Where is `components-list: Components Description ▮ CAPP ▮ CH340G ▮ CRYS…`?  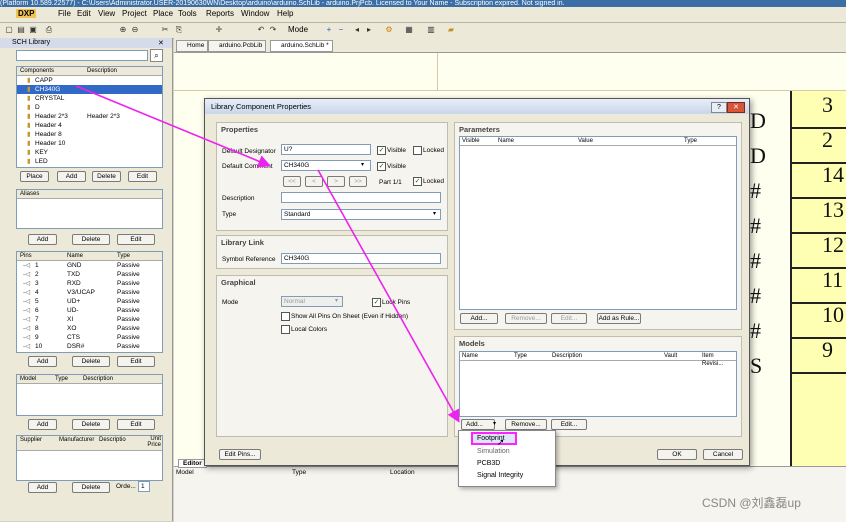 components-list: Components Description ▮ CAPP ▮ CH340G ▮ CRYS… is located at coordinates (89, 117).